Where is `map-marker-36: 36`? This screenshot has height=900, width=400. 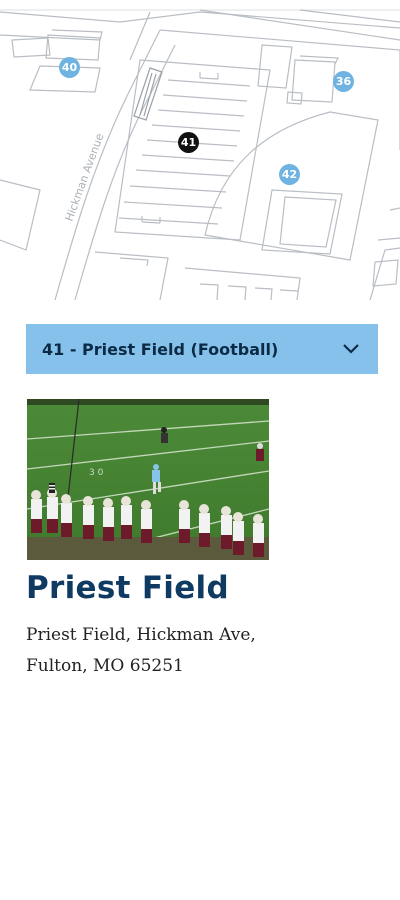
map-marker-36: 36 is located at coordinates (343, 81).